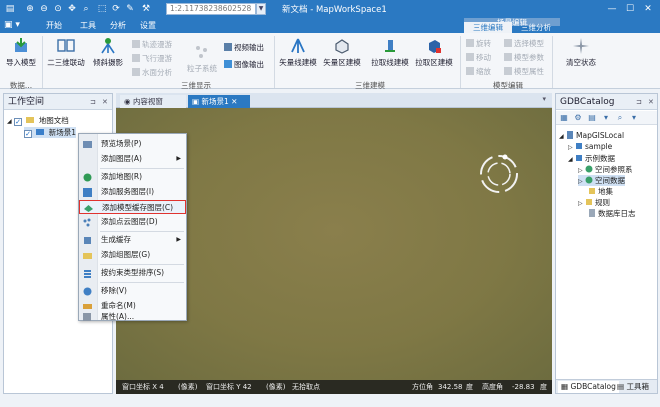 Image resolution: width=660 pixels, height=407 pixels. What do you see at coordinates (132, 291) in the screenshot?
I see `cm-remove: 移除(V)` at bounding box center [132, 291].